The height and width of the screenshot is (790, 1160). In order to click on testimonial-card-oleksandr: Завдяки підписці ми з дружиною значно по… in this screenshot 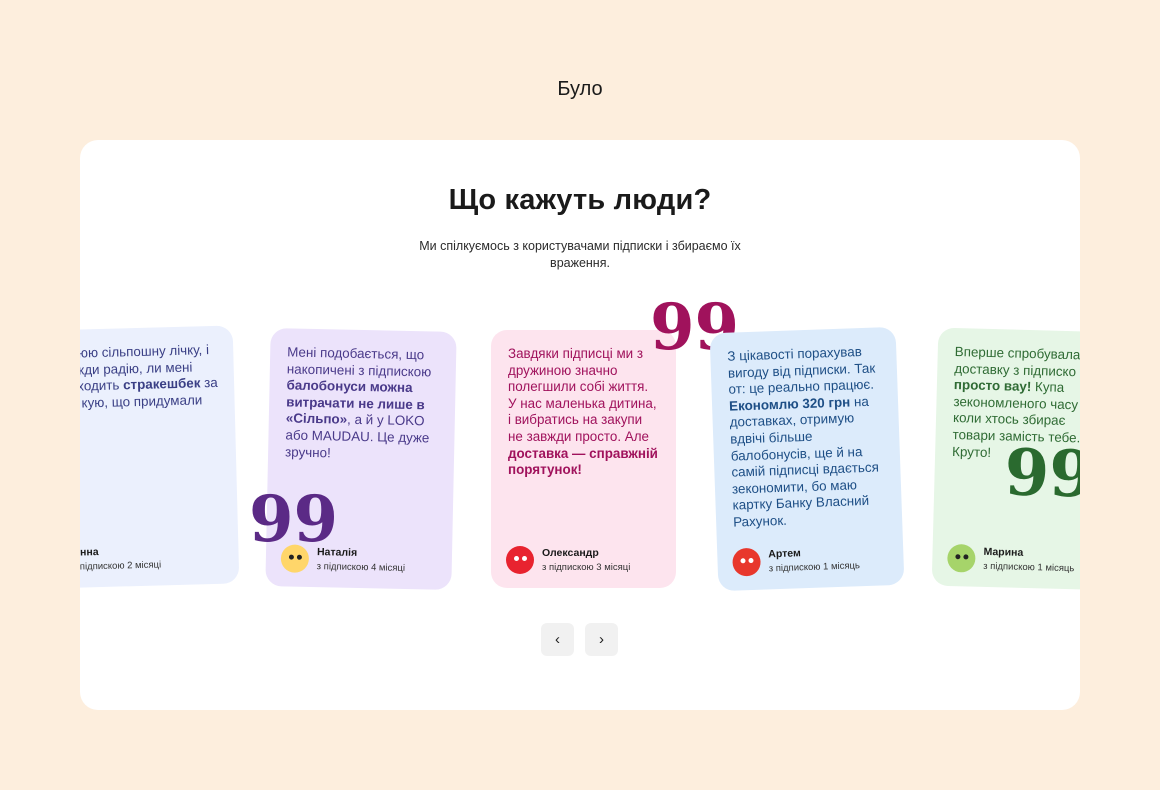, I will do `click(583, 459)`.